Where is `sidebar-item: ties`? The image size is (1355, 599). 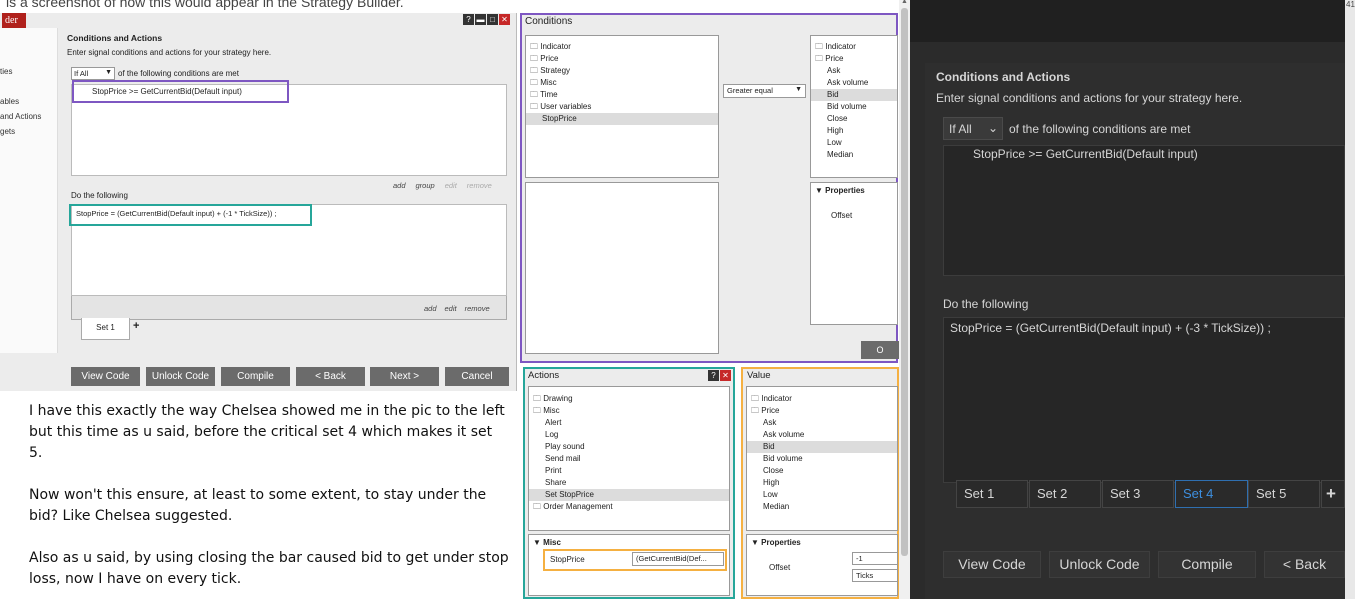 sidebar-item: ties is located at coordinates (28, 71).